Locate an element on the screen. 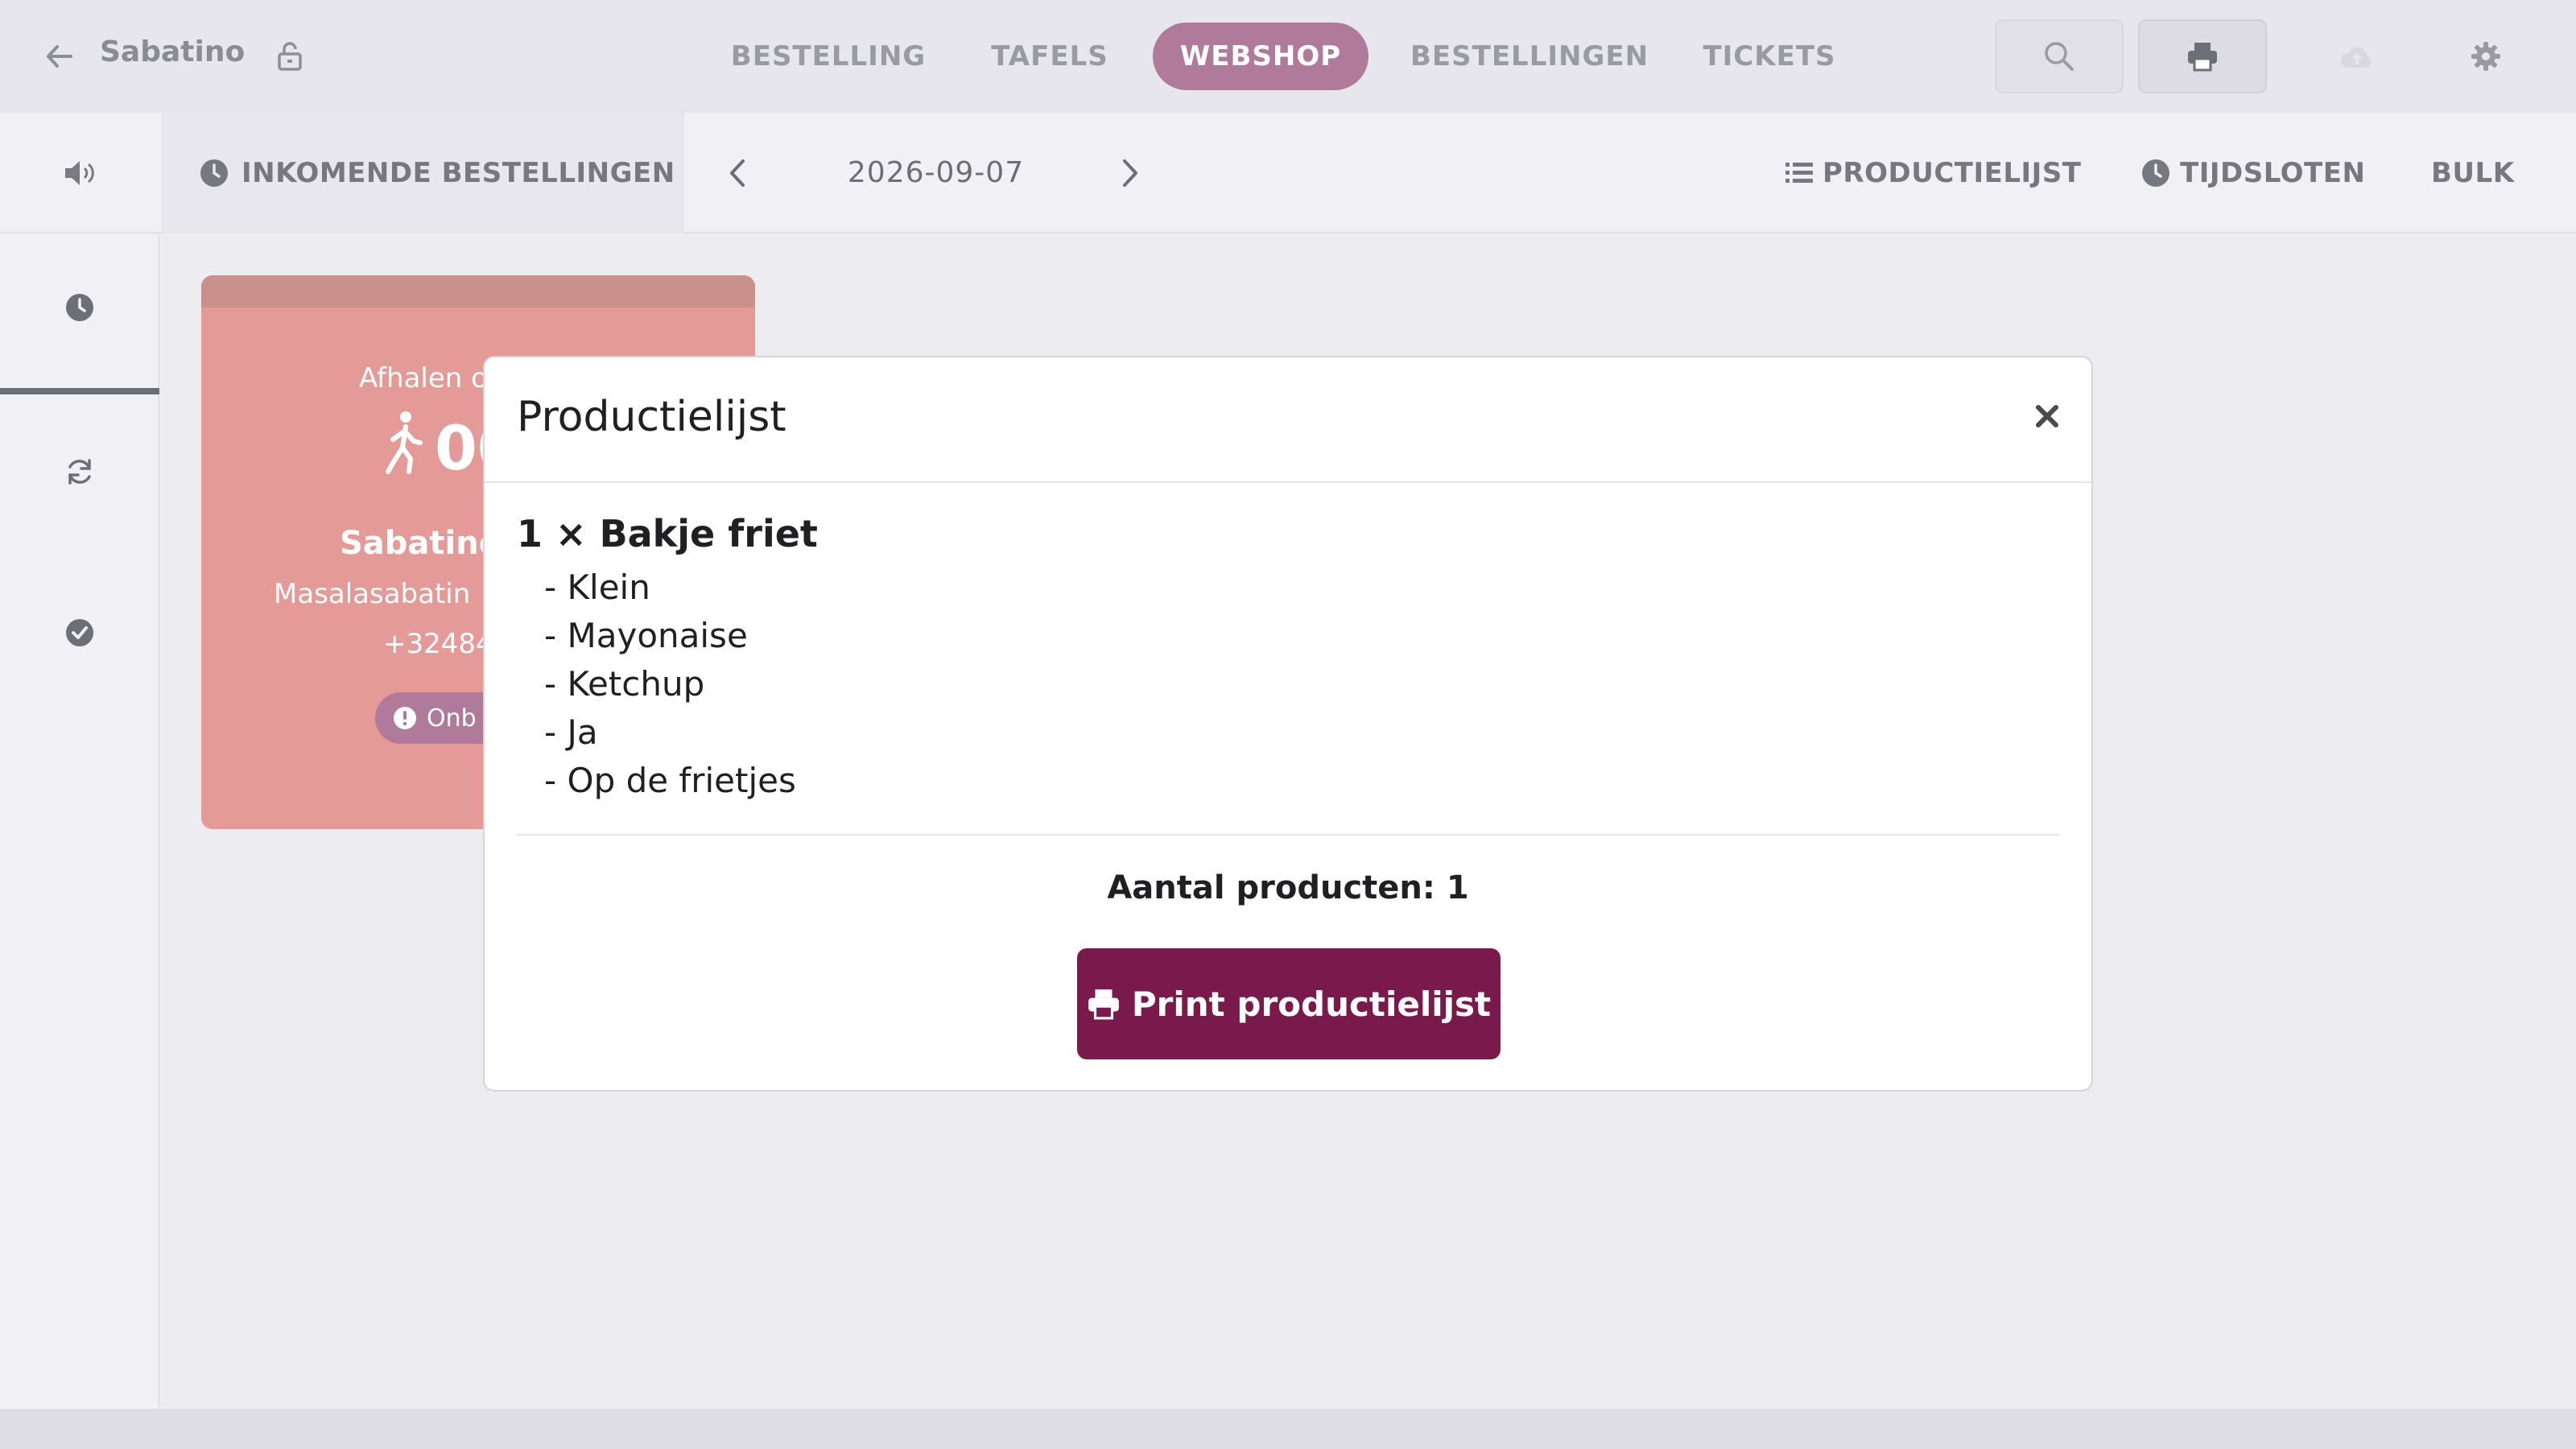 This screenshot has width=2576, height=1449. tab-bestellingen: BESTELLINGEN is located at coordinates (1529, 56).